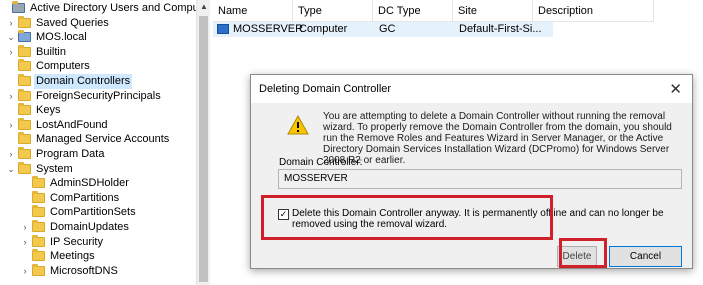 The image size is (703, 285). I want to click on tree-item: Domain Controllers, so click(98, 81).